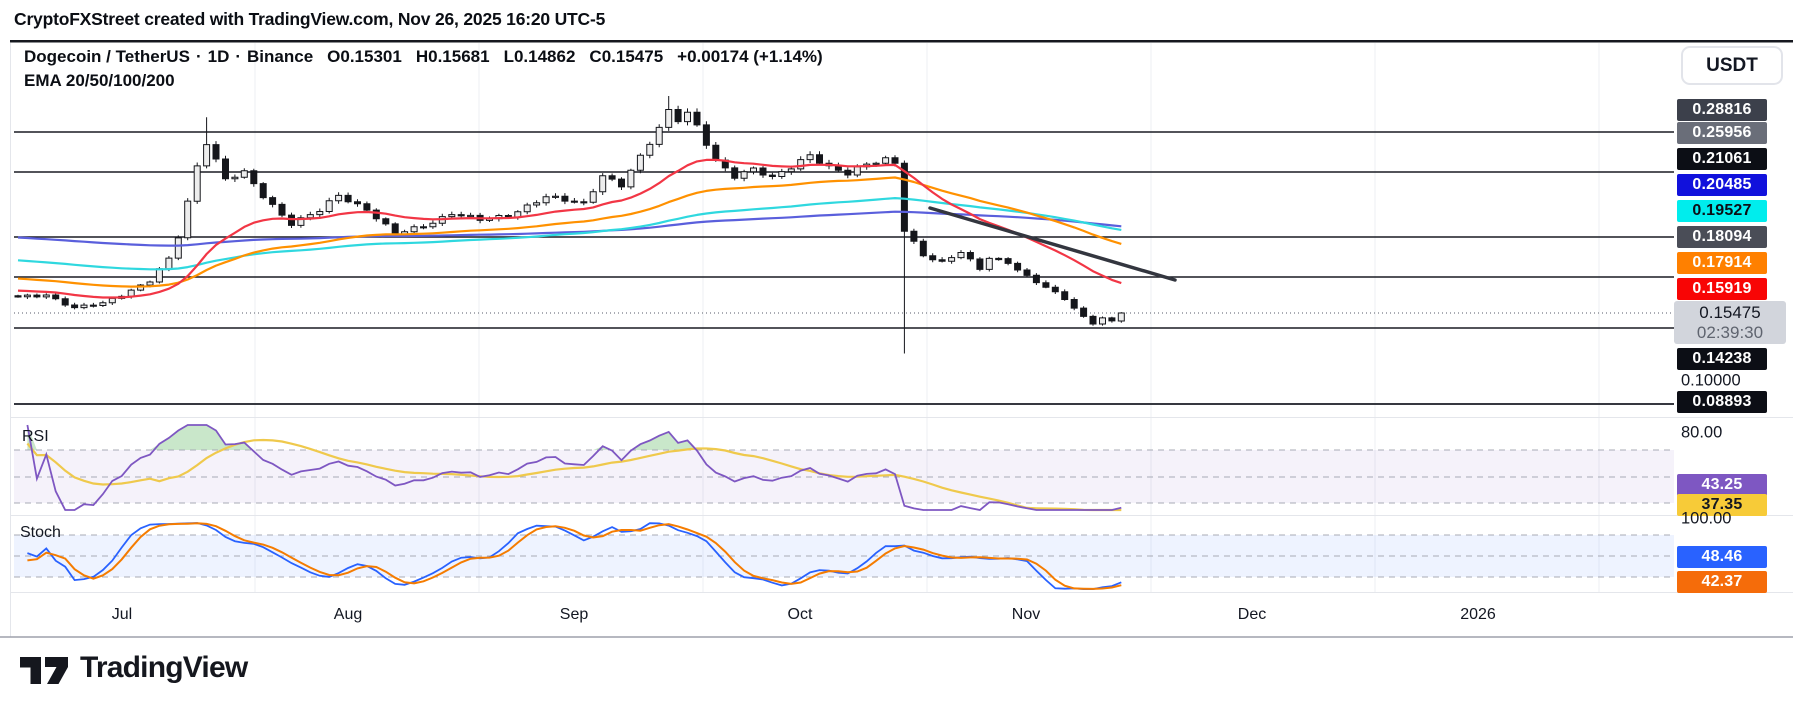  What do you see at coordinates (122, 614) in the screenshot?
I see `time-axis-label: Jul` at bounding box center [122, 614].